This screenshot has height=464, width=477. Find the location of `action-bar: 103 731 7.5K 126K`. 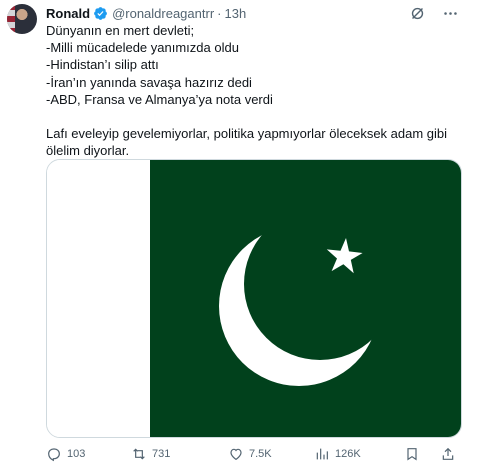

action-bar: 103 731 7.5K 126K is located at coordinates (256, 454).